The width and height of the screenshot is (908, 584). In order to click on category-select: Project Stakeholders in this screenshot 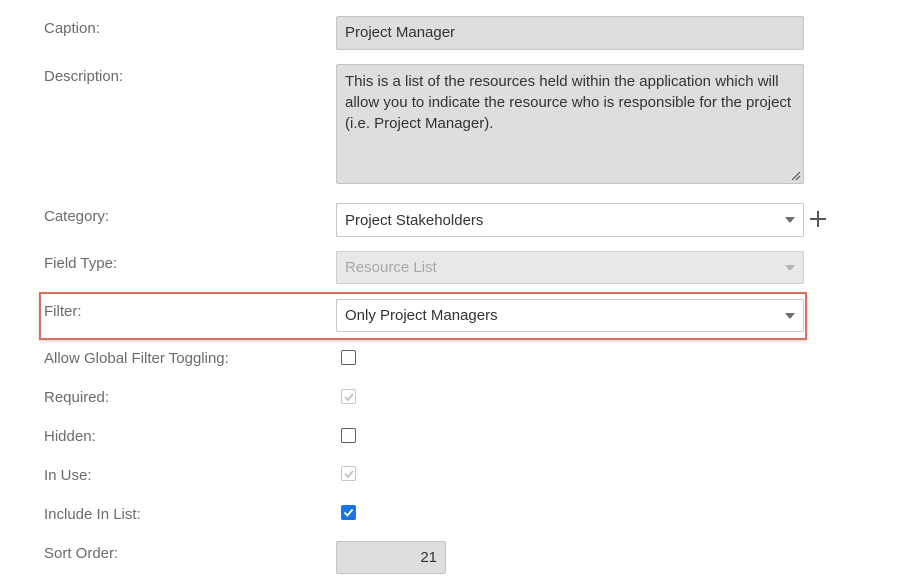, I will do `click(570, 220)`.